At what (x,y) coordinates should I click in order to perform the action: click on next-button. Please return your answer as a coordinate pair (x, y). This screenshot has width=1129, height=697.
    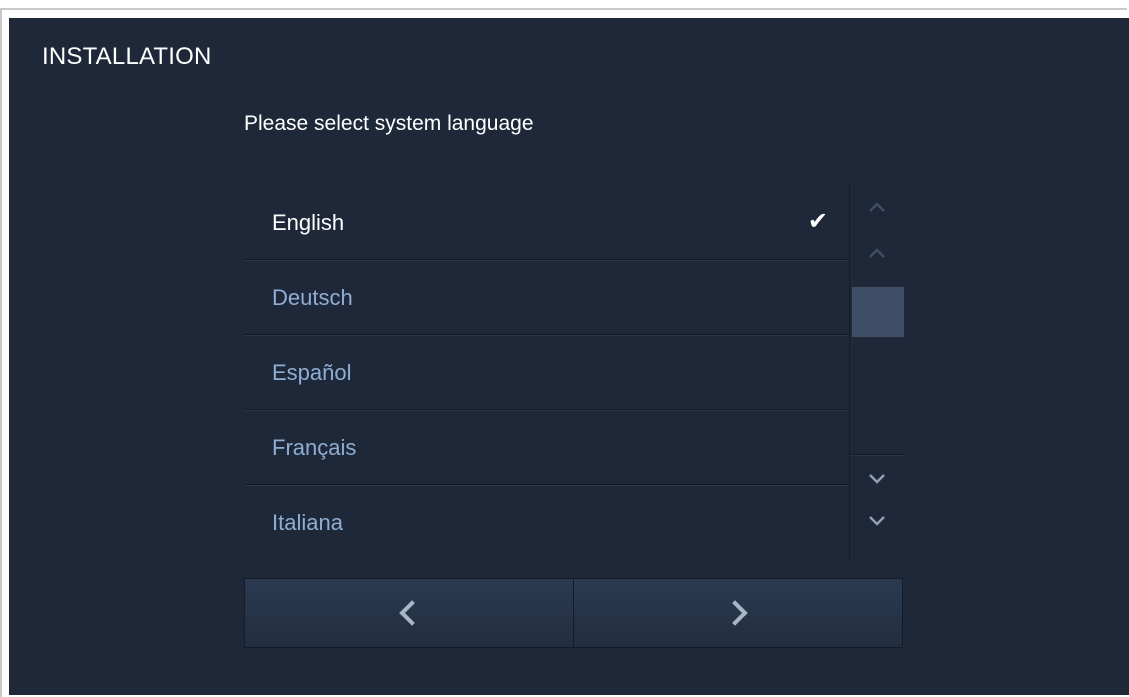
    Looking at the image, I should click on (738, 613).